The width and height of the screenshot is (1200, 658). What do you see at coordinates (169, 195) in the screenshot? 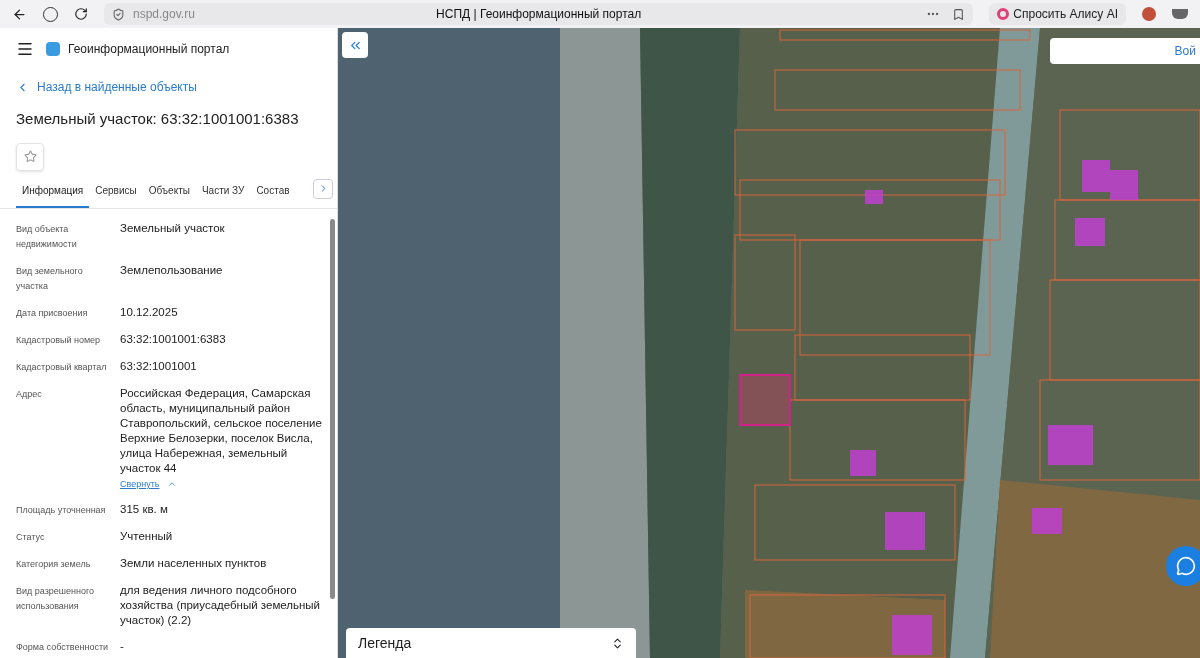
I see `tab: Объекты` at bounding box center [169, 195].